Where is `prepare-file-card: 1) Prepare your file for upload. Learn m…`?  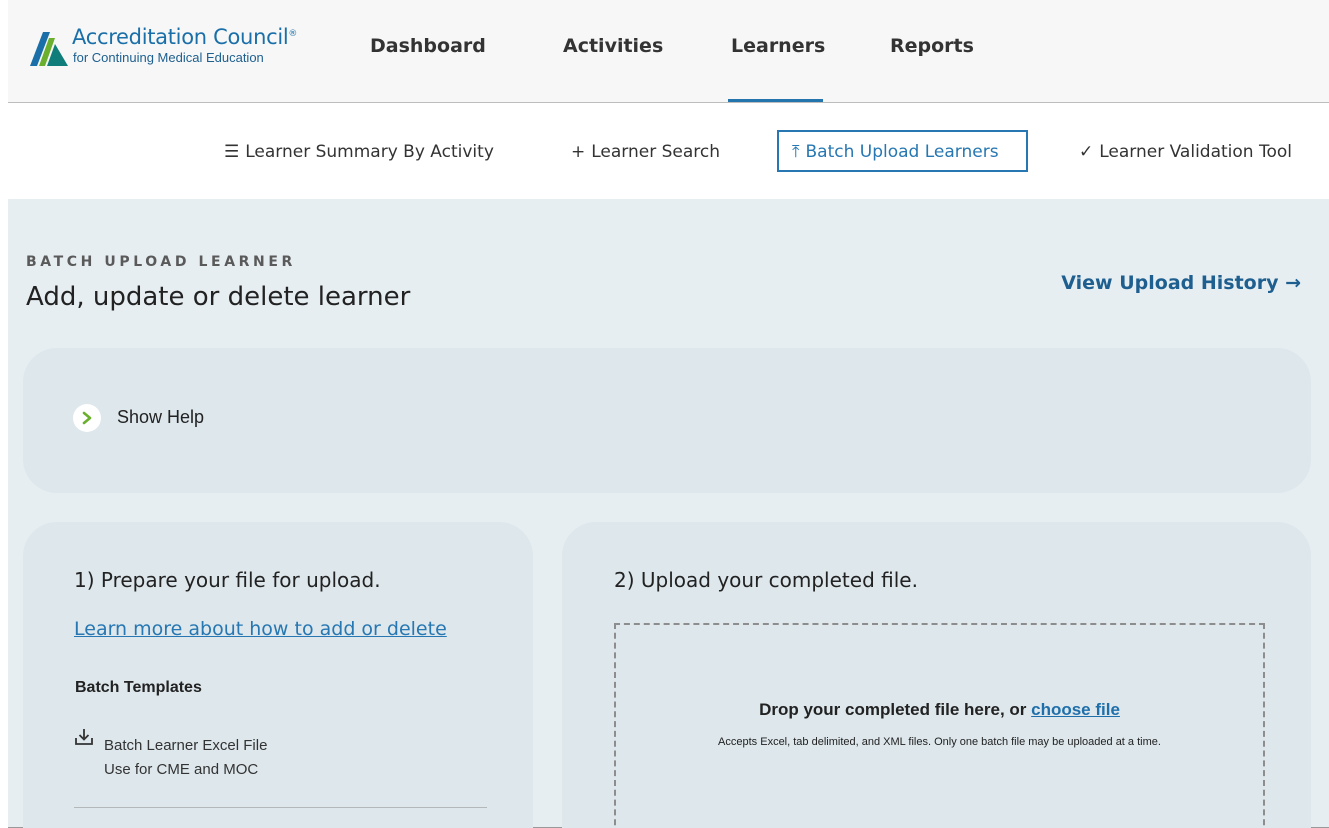 prepare-file-card: 1) Prepare your file for upload. Learn m… is located at coordinates (278, 675).